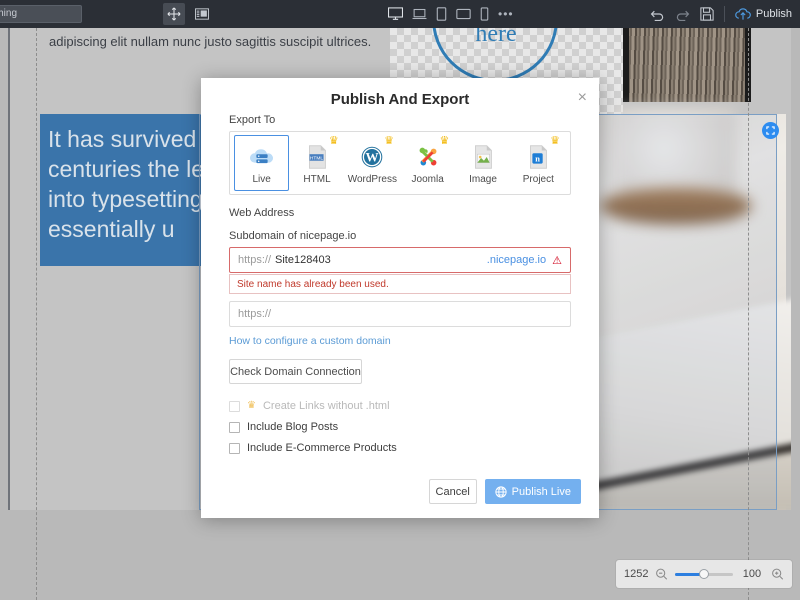  What do you see at coordinates (9, 269) in the screenshot?
I see `page-left-edge` at bounding box center [9, 269].